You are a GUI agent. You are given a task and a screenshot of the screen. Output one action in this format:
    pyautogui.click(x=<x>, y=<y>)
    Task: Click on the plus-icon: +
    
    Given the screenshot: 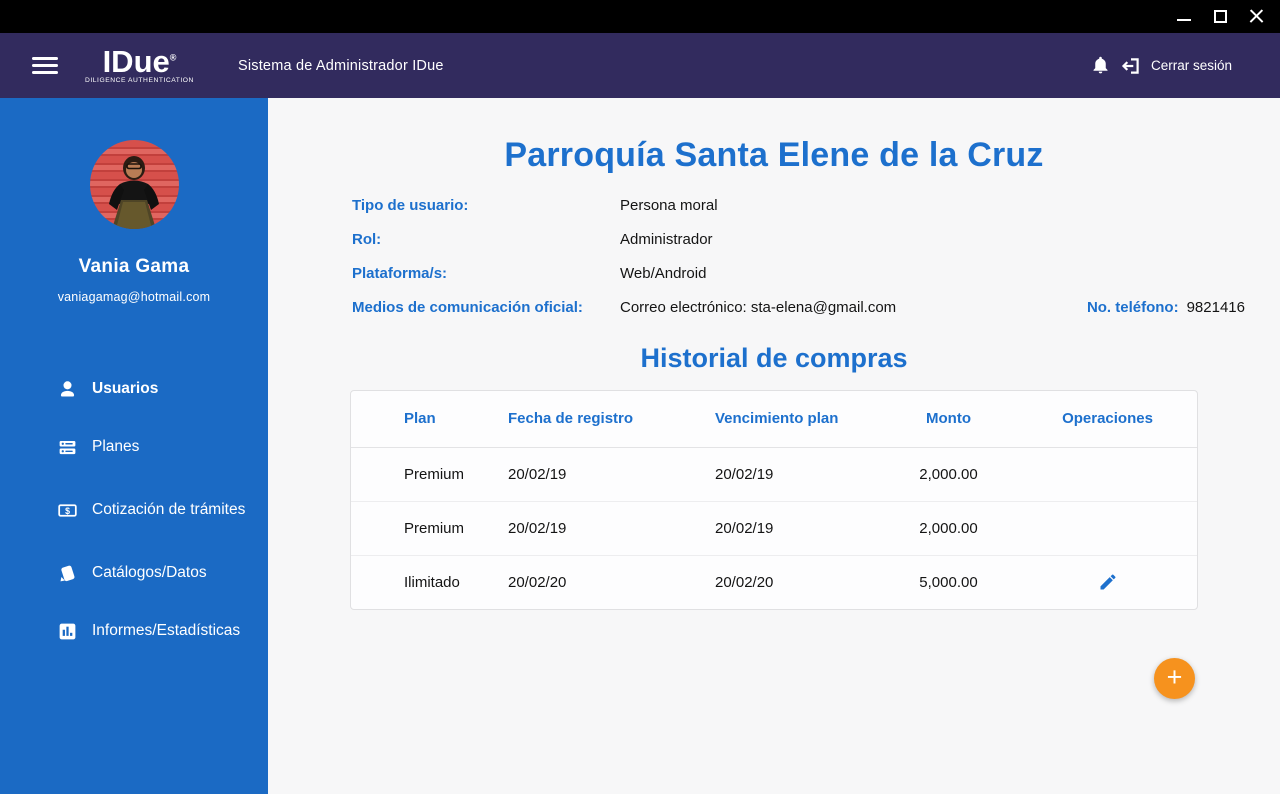 What is the action you would take?
    pyautogui.click(x=1174, y=676)
    